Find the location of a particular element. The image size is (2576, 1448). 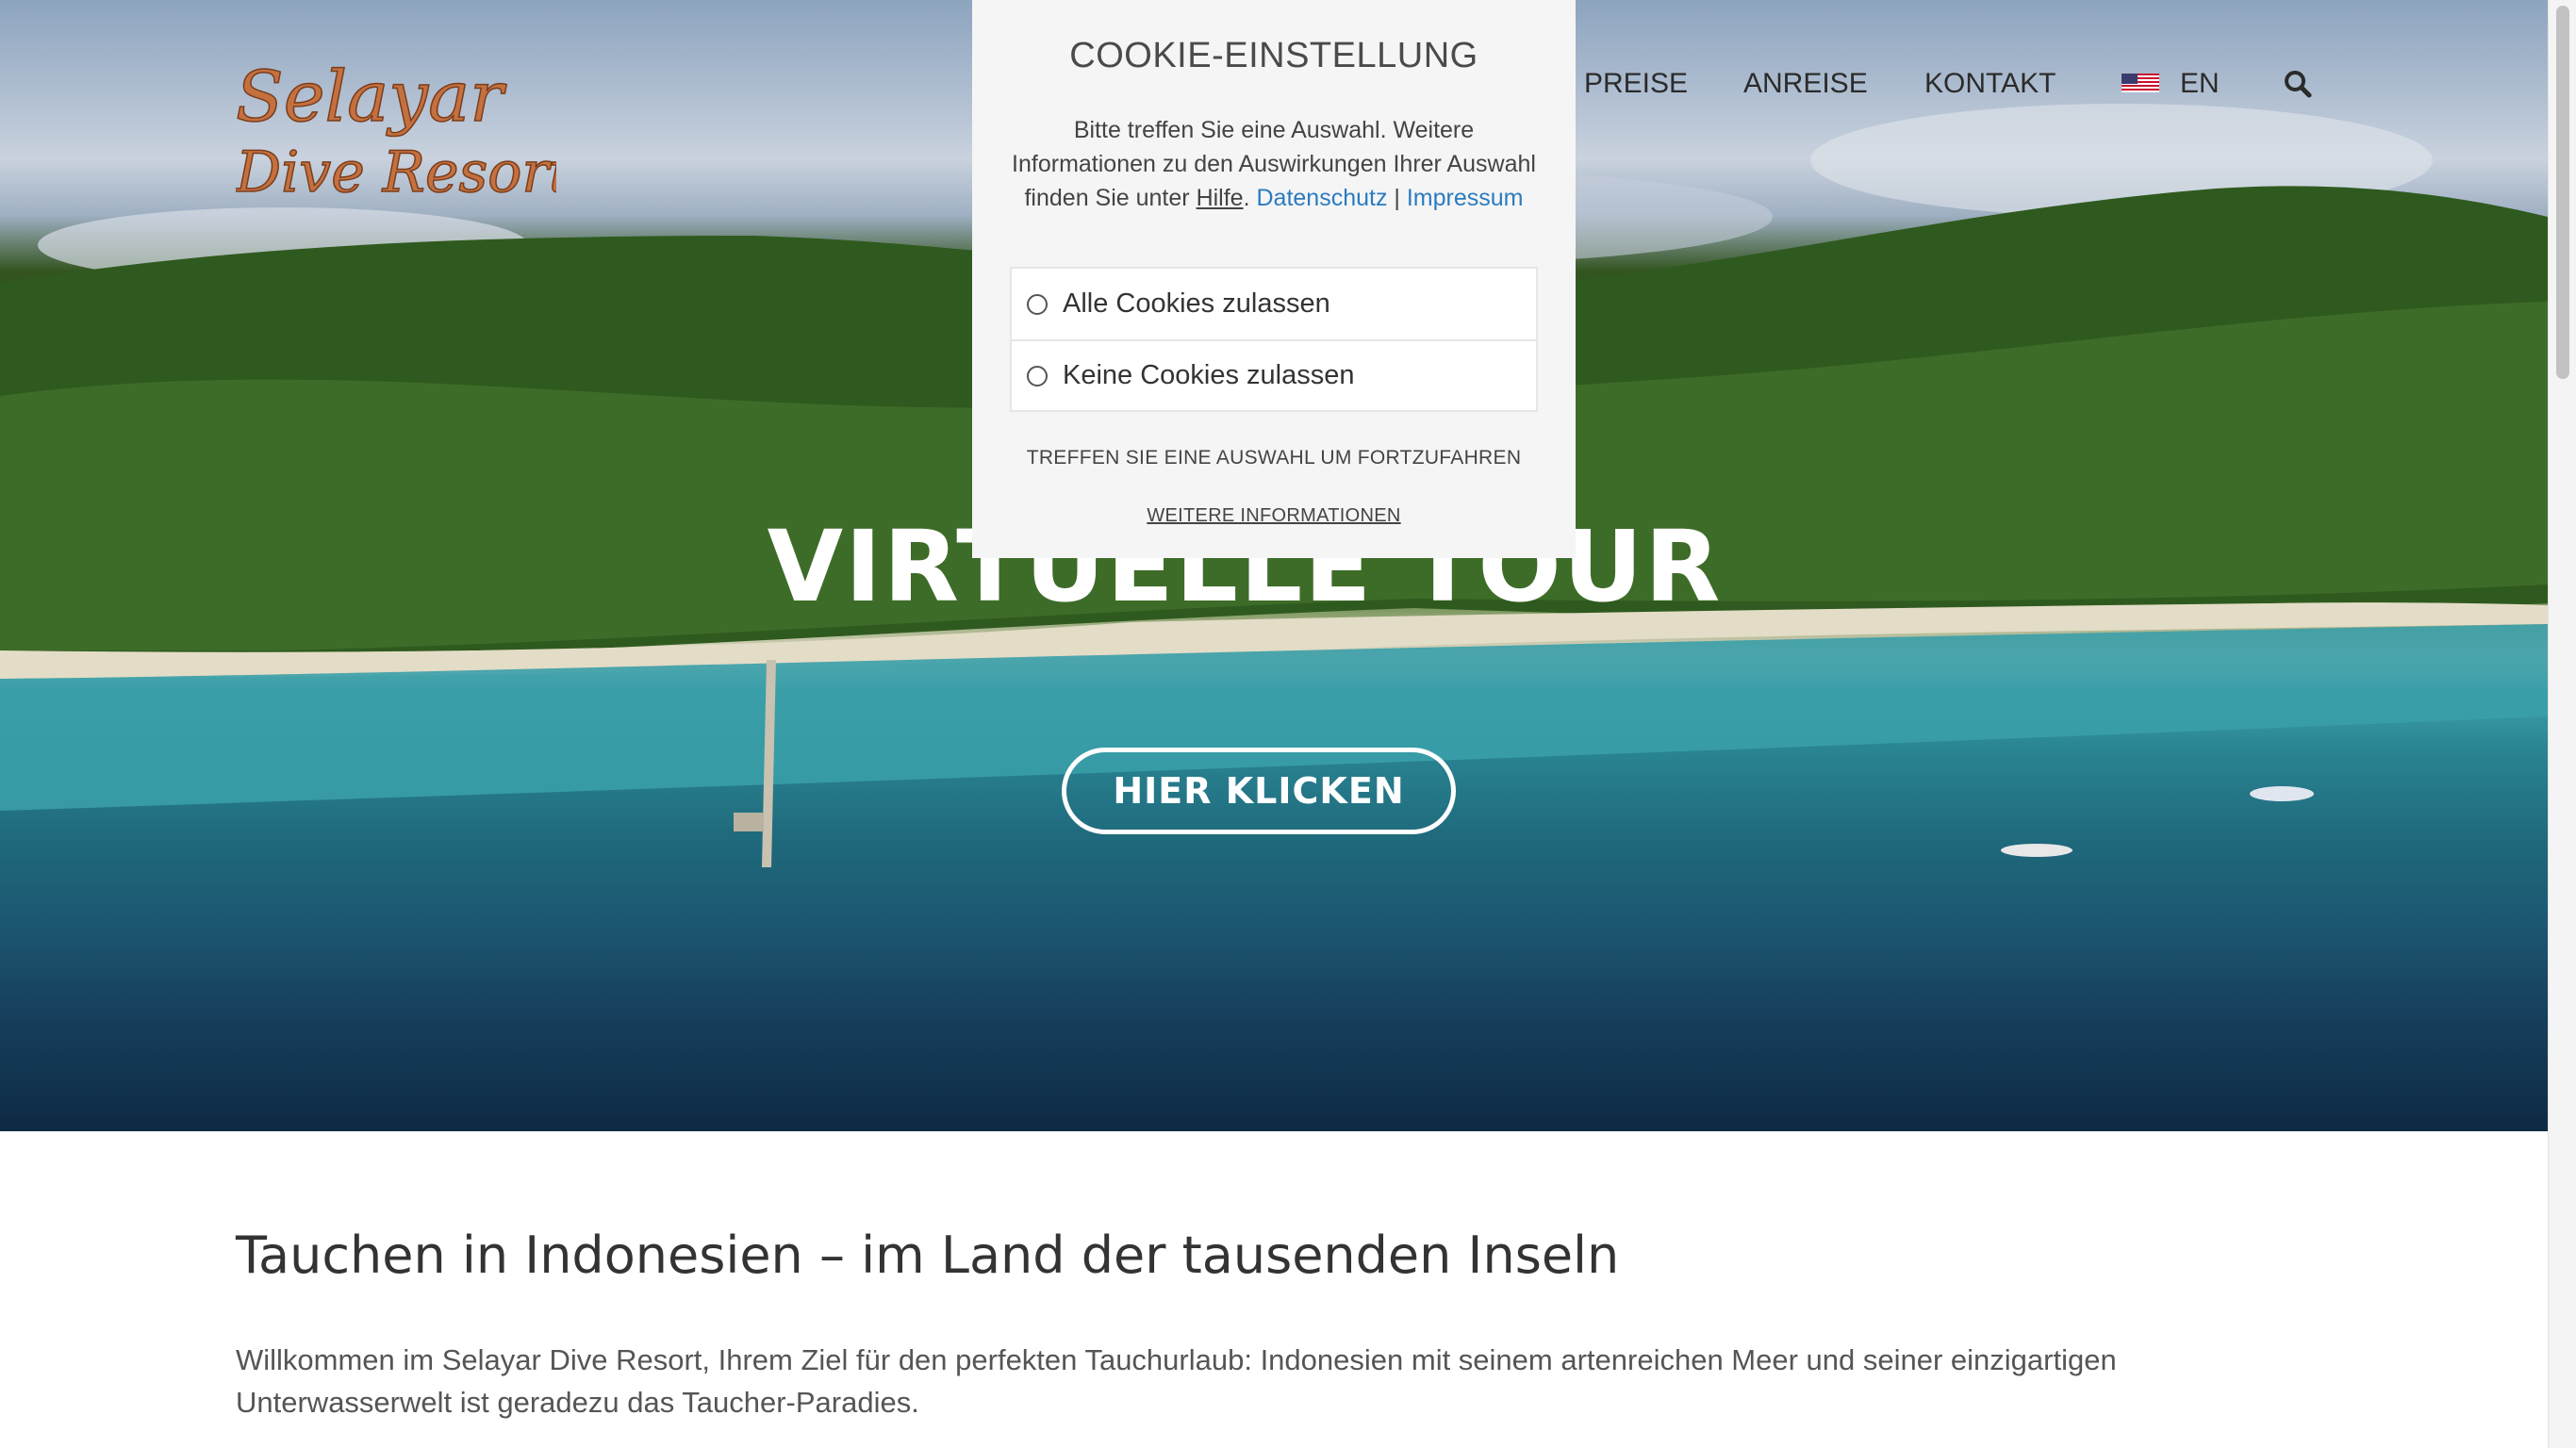

cookie-more-info-link: WEITERE INFORMATIONEN is located at coordinates (1274, 516).